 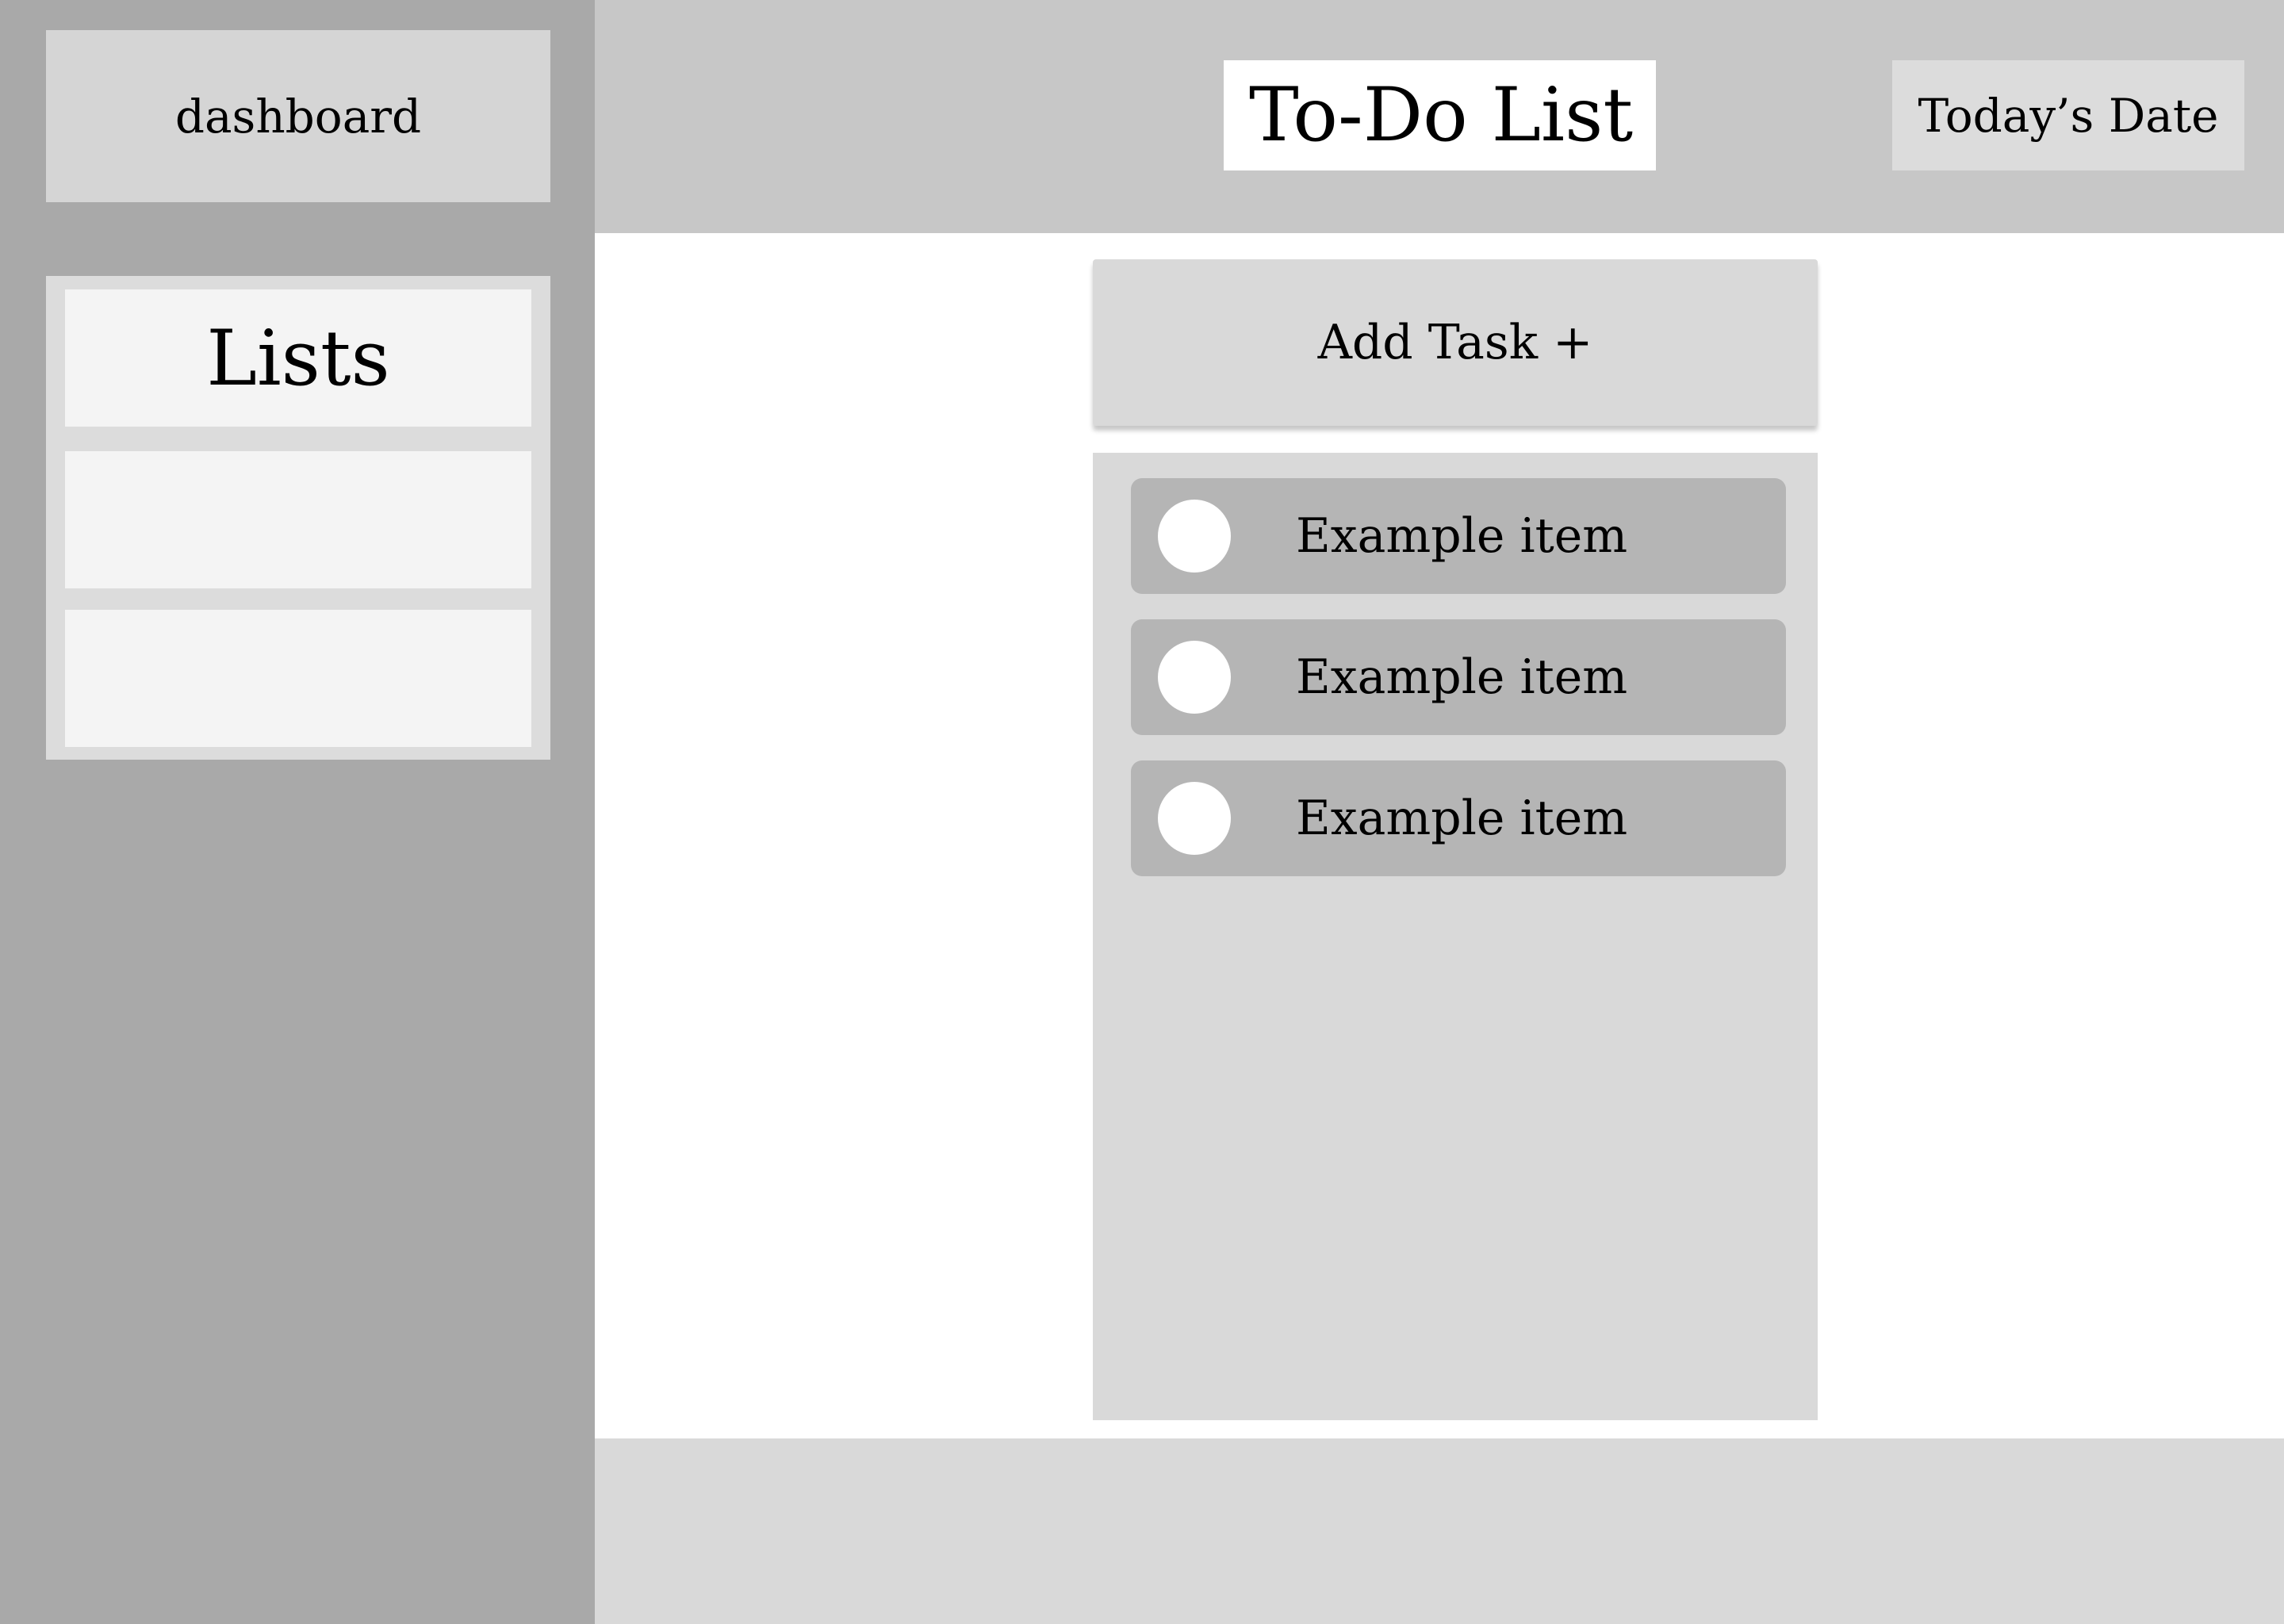 I want to click on todays-date: Today’s Date, so click(x=2068, y=115).